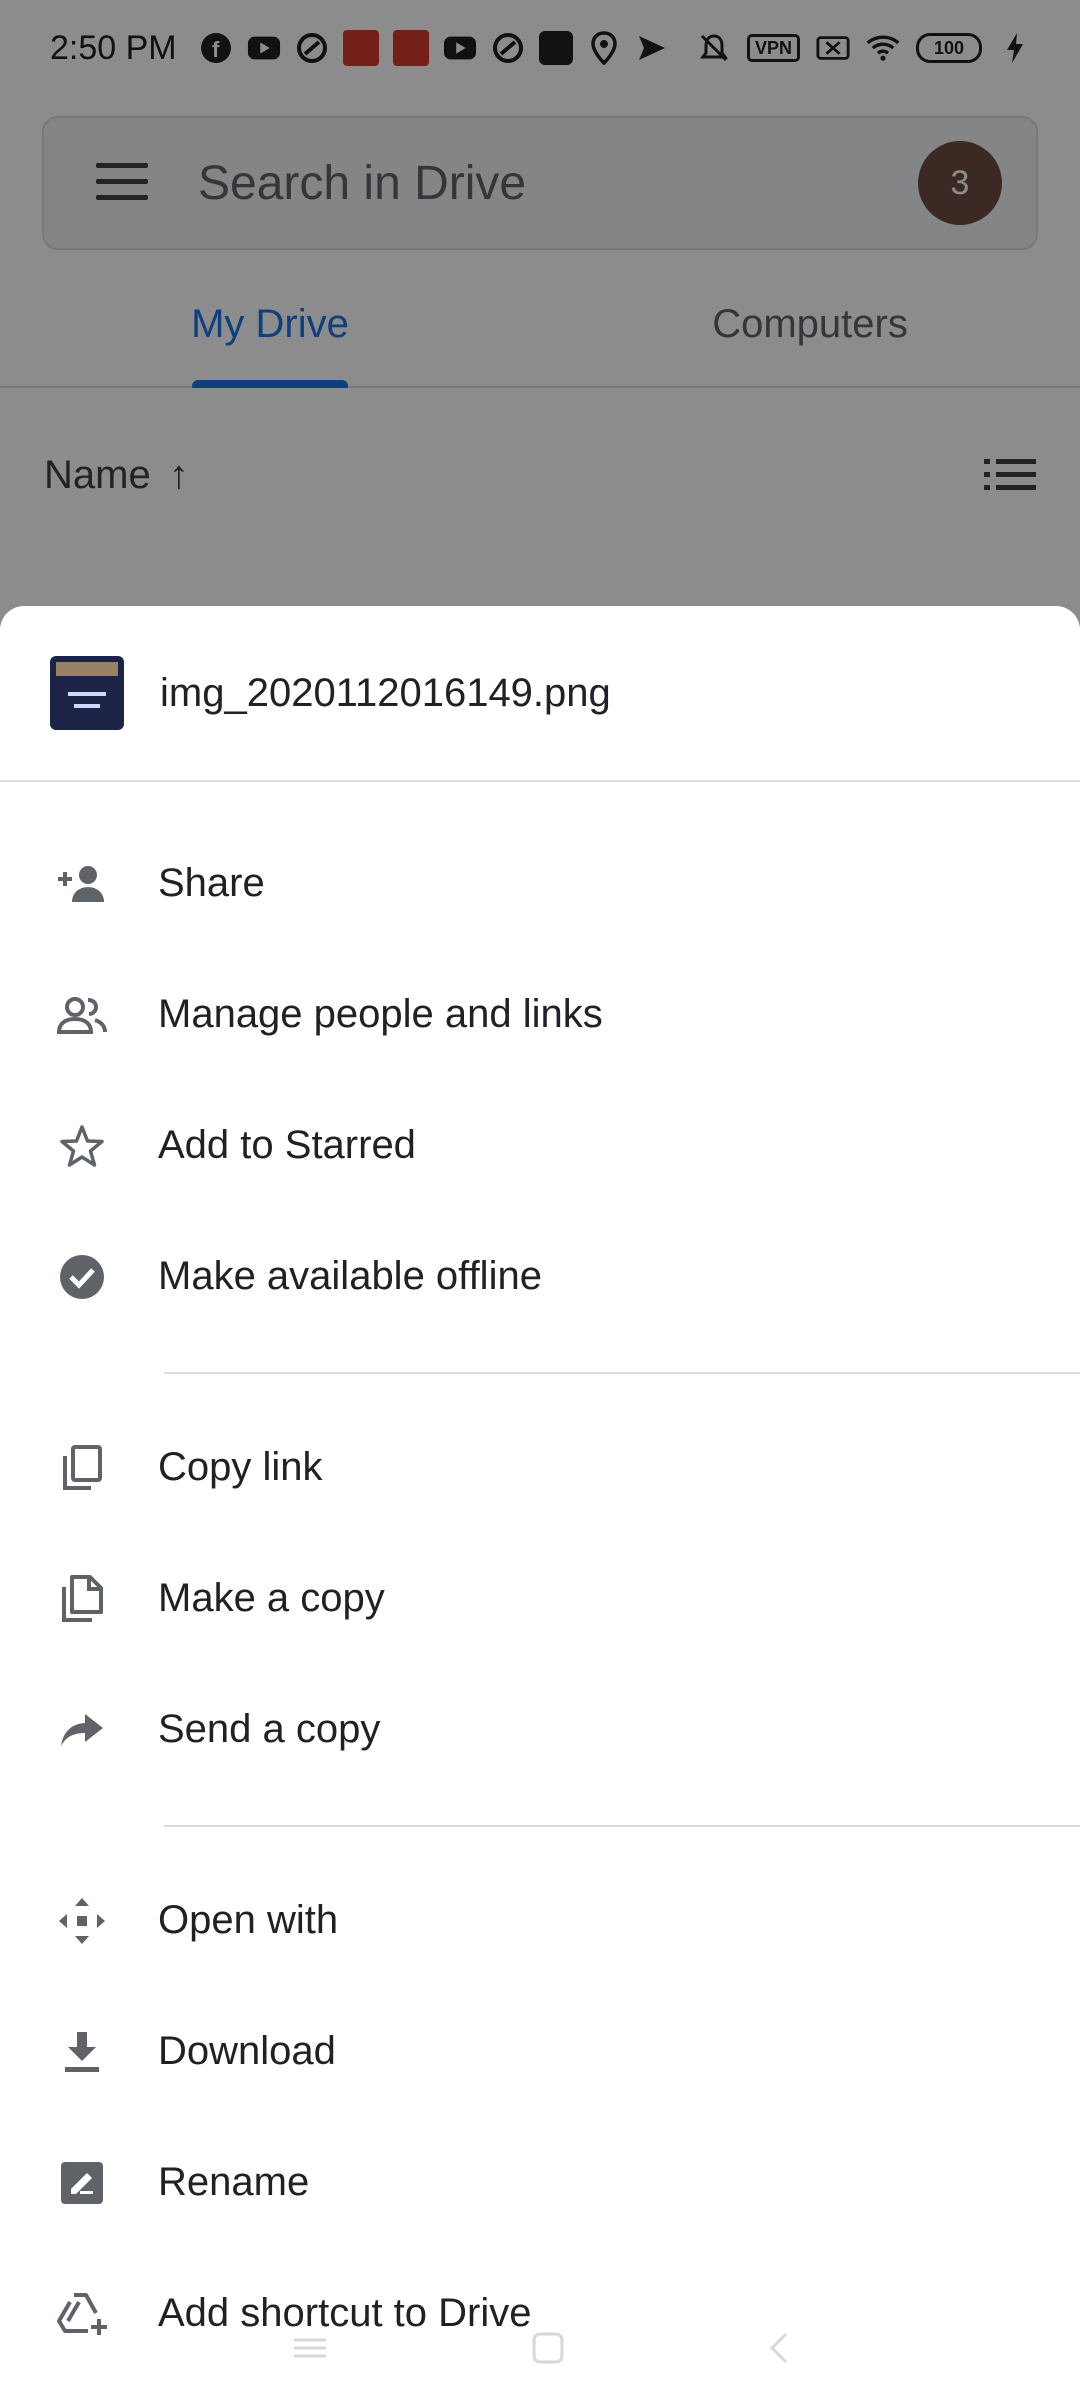 The width and height of the screenshot is (1080, 2400). What do you see at coordinates (269, 1729) in the screenshot?
I see `menu-item-label: Send a copy` at bounding box center [269, 1729].